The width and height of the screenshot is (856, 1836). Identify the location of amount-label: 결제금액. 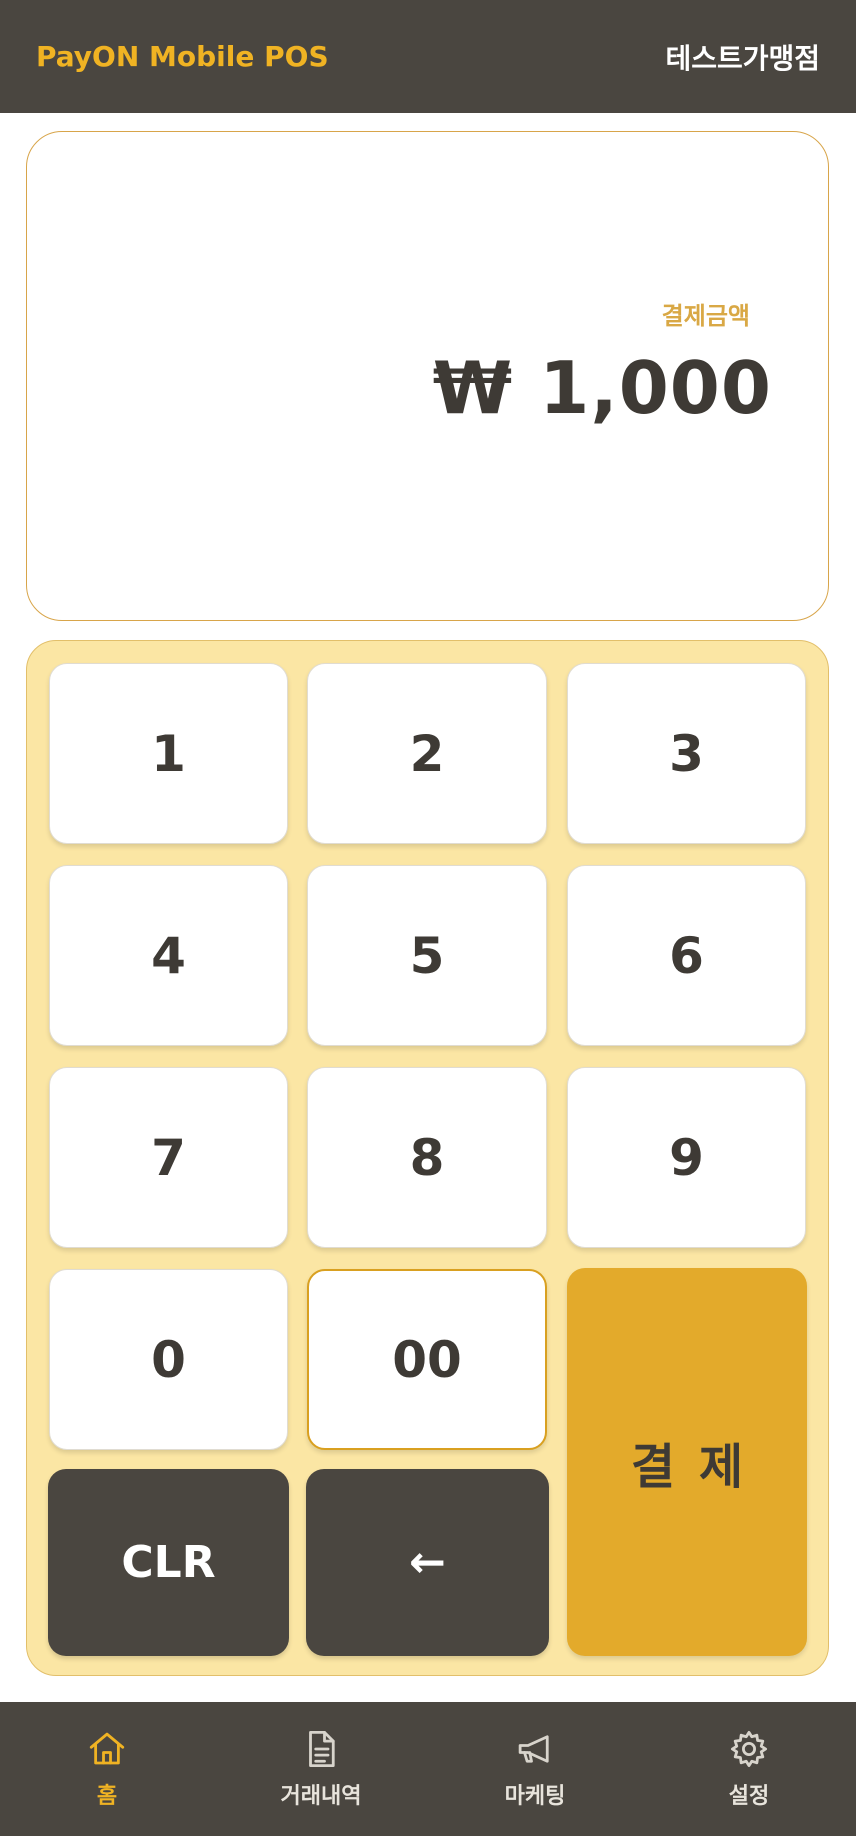
(705, 316).